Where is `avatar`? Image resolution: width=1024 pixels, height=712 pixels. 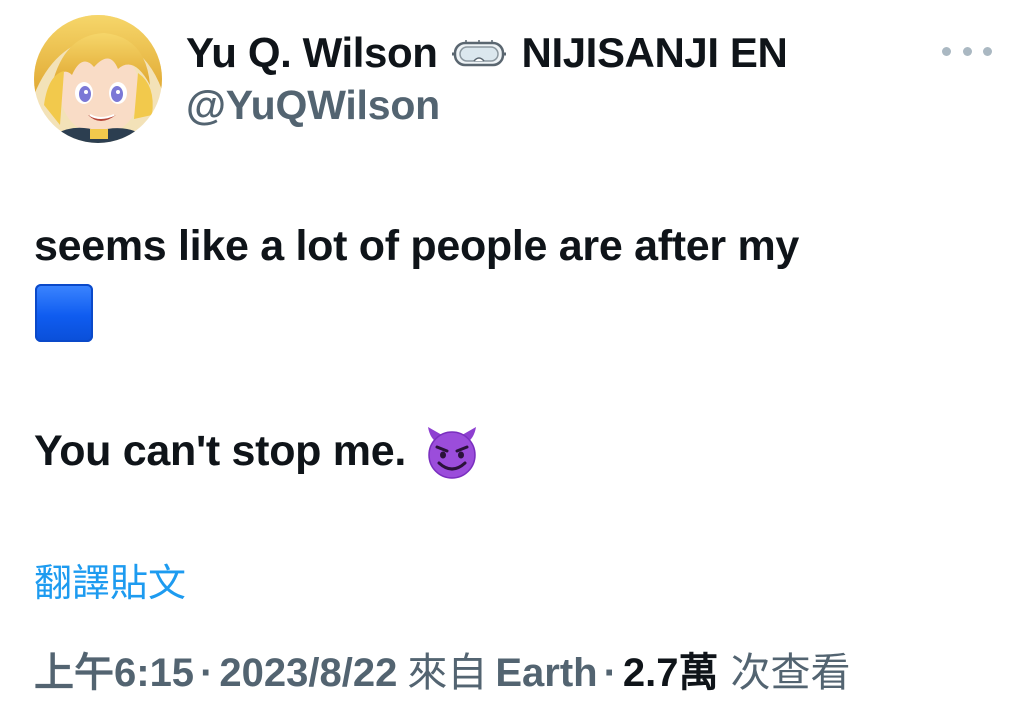
avatar is located at coordinates (98, 79).